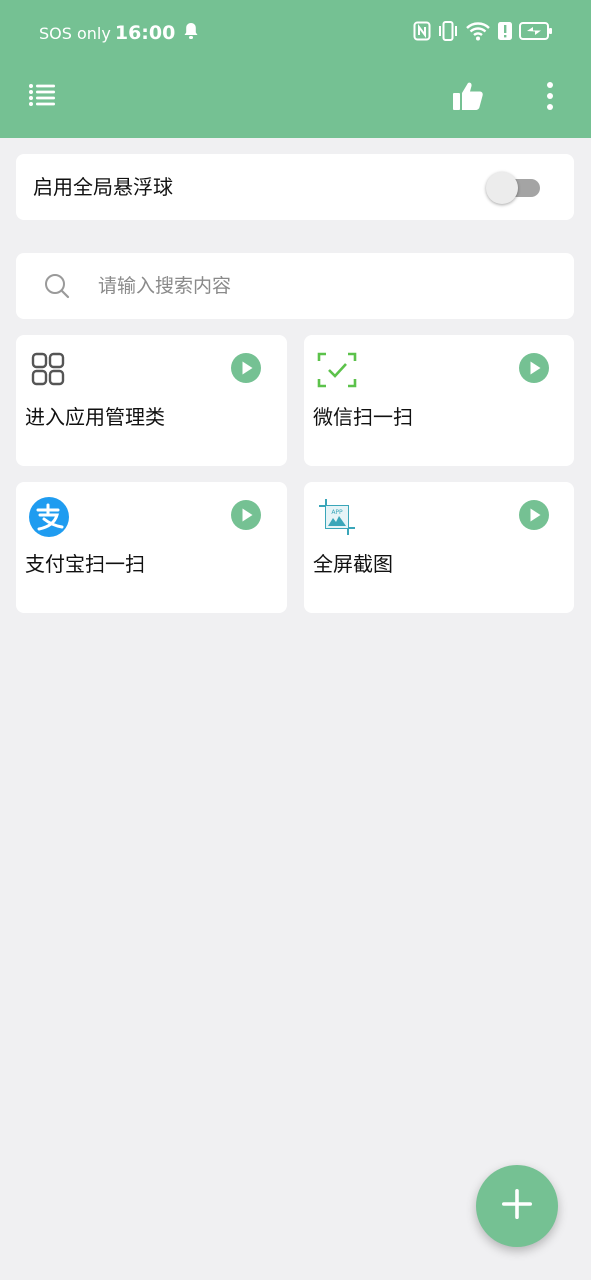 This screenshot has height=1280, width=591. I want to click on svg-text: APP, so click(337, 512).